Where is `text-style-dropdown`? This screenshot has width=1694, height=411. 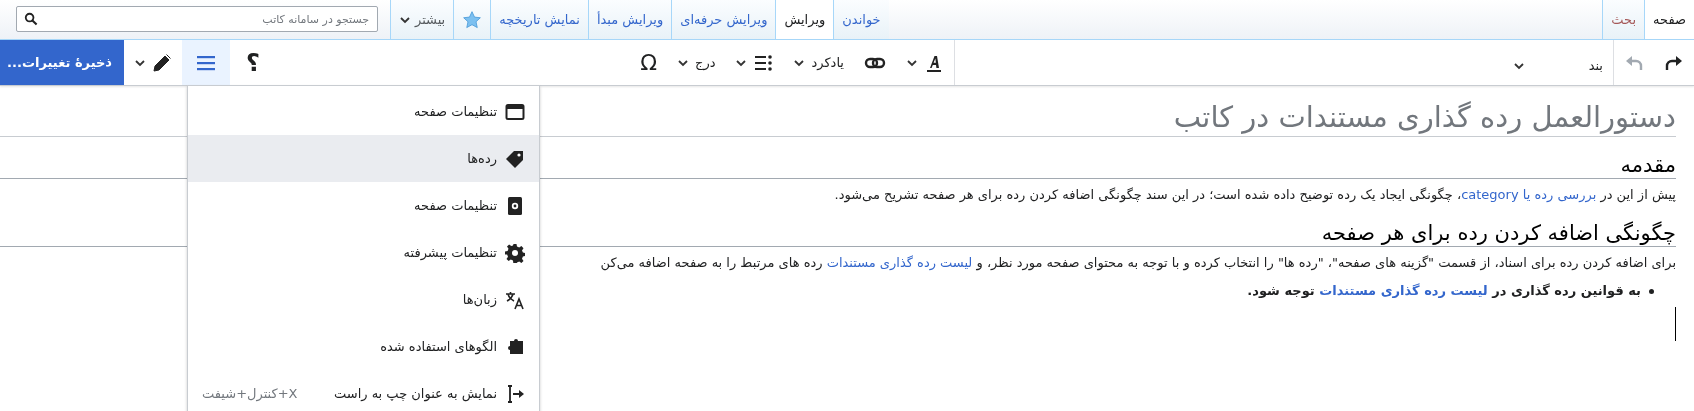 text-style-dropdown is located at coordinates (925, 62).